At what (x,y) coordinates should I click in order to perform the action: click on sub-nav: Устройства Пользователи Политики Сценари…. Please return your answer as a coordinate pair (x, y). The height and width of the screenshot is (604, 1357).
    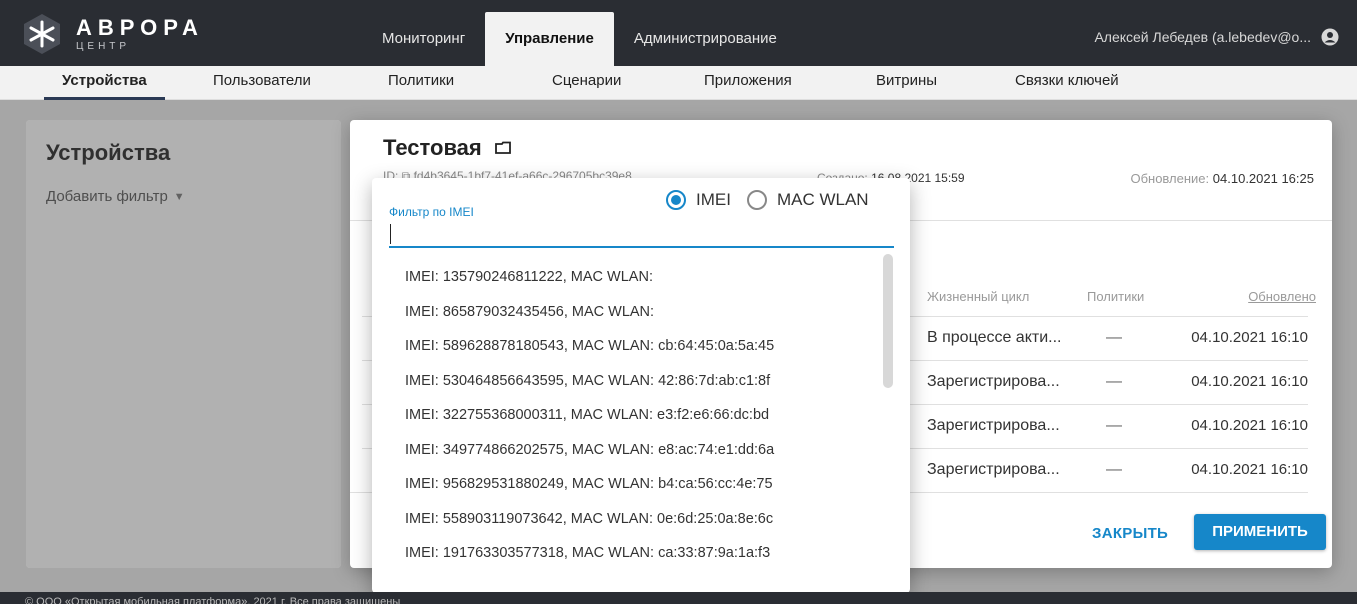
    Looking at the image, I should click on (678, 83).